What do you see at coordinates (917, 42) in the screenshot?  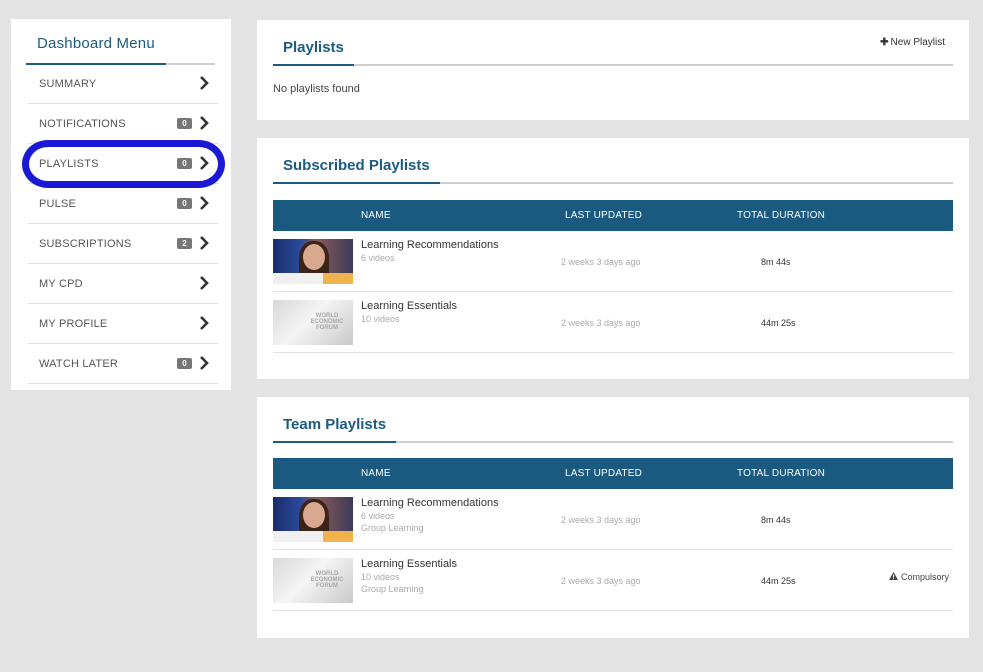 I see `new-playlist-label: New Playlist` at bounding box center [917, 42].